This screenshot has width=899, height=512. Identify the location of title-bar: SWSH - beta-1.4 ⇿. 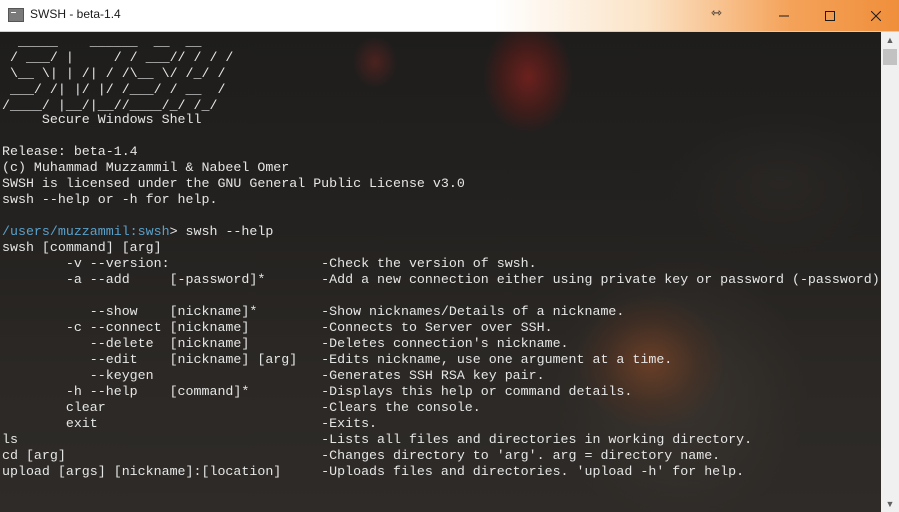
(449, 16).